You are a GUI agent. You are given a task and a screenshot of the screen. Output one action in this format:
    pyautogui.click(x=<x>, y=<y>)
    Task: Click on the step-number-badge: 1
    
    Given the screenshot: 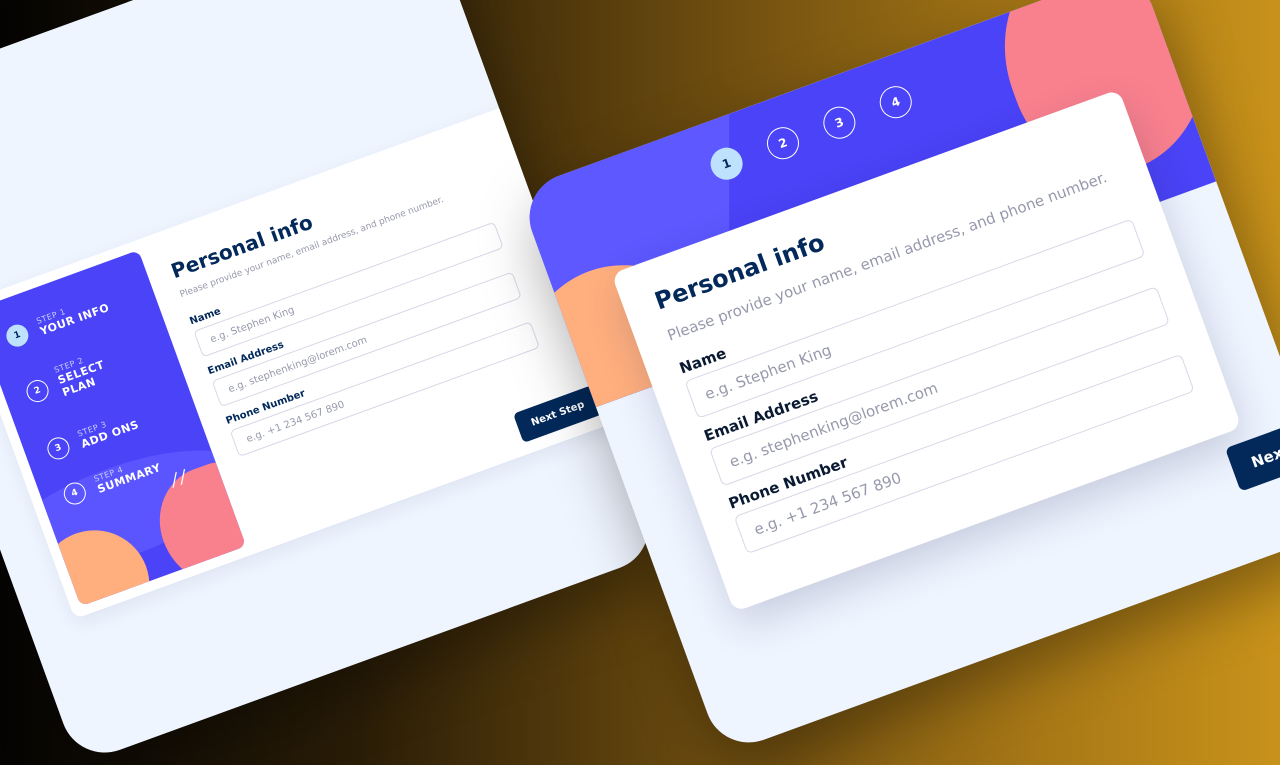 What is the action you would take?
    pyautogui.click(x=17, y=335)
    